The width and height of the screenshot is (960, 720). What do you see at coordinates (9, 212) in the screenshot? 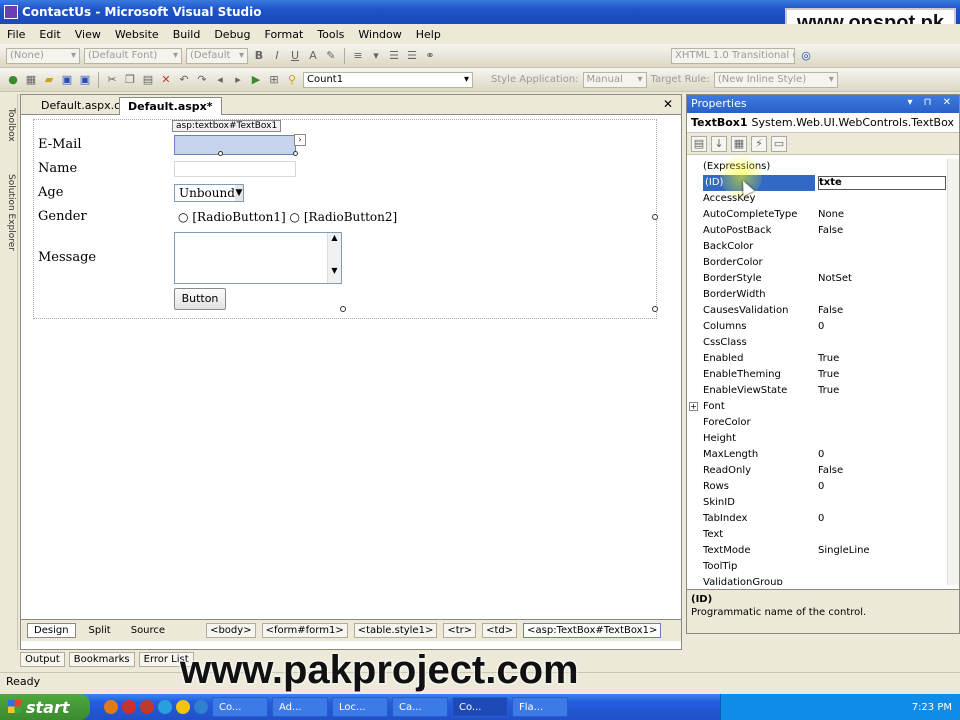
I see `solution-explorer-tab: Solution Explorer` at bounding box center [9, 212].